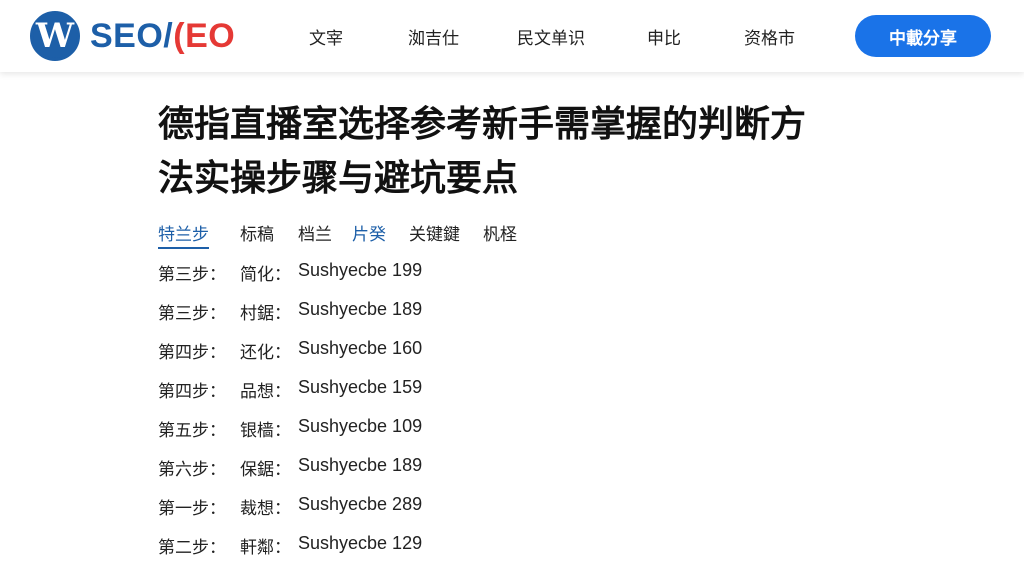 This screenshot has width=1024, height=576. Describe the element at coordinates (265, 314) in the screenshot. I see `item-label: 村鋸：` at that location.